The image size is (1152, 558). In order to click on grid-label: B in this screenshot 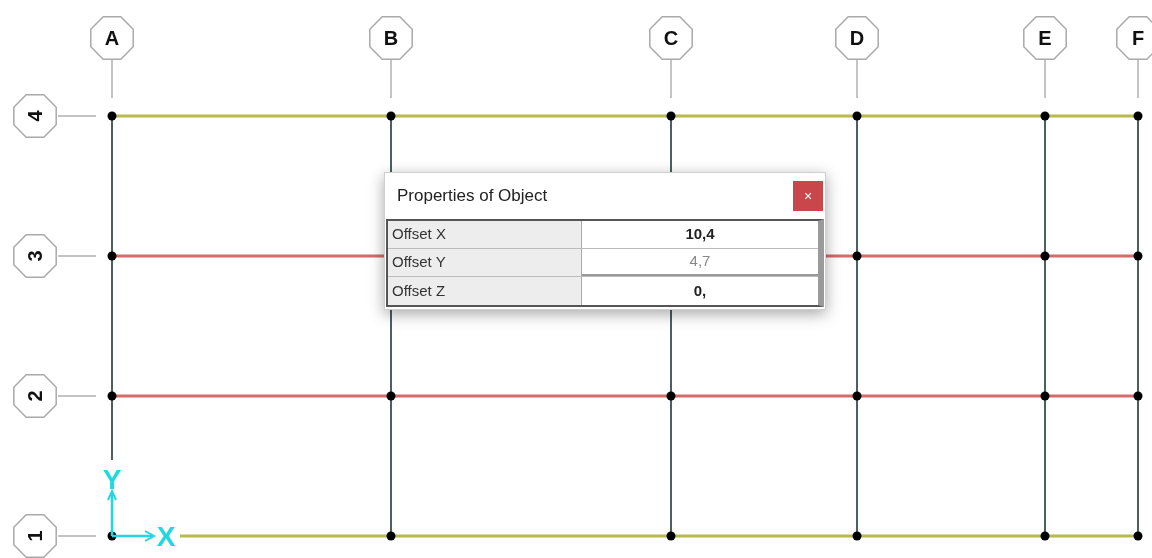, I will do `click(391, 38)`.